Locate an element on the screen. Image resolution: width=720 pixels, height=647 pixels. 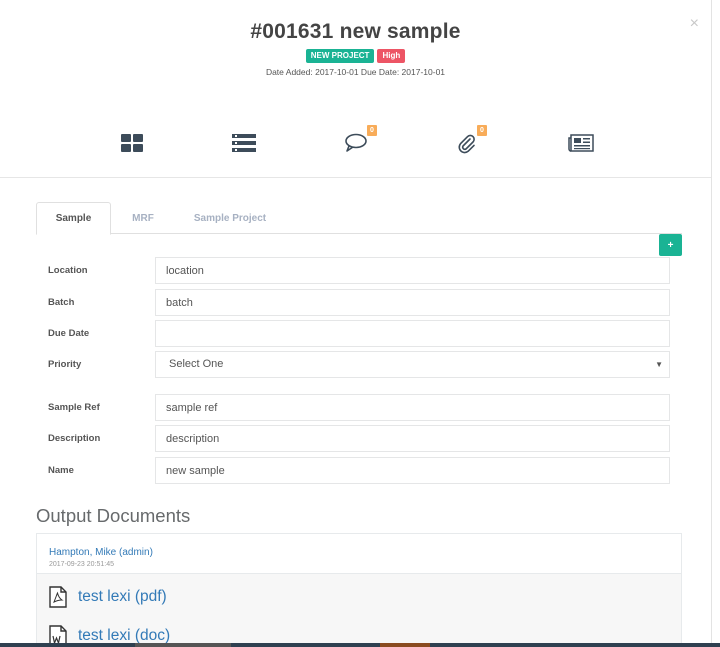
document-user-link: Hampton, Mike (admin) is located at coordinates (365, 552).